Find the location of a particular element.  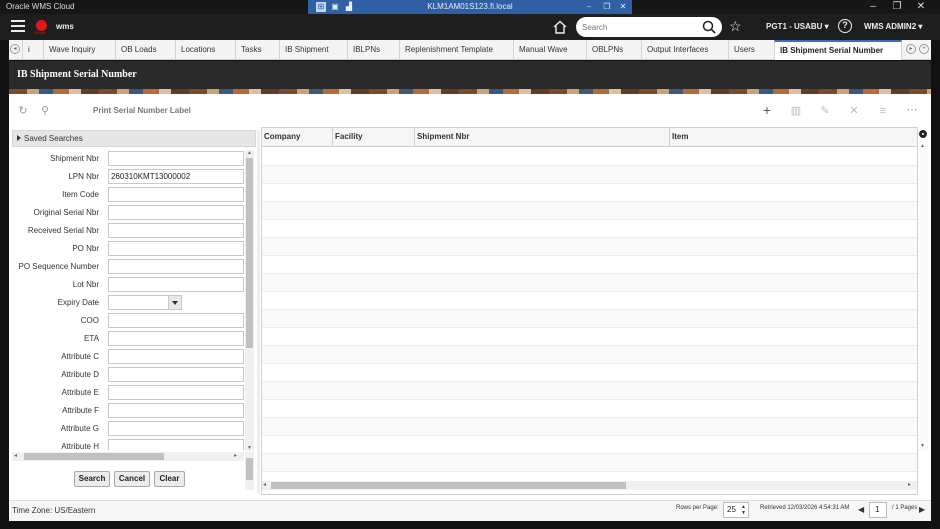

grid-horizontal-scrollbar: ◂ ▸ is located at coordinates (589, 485).